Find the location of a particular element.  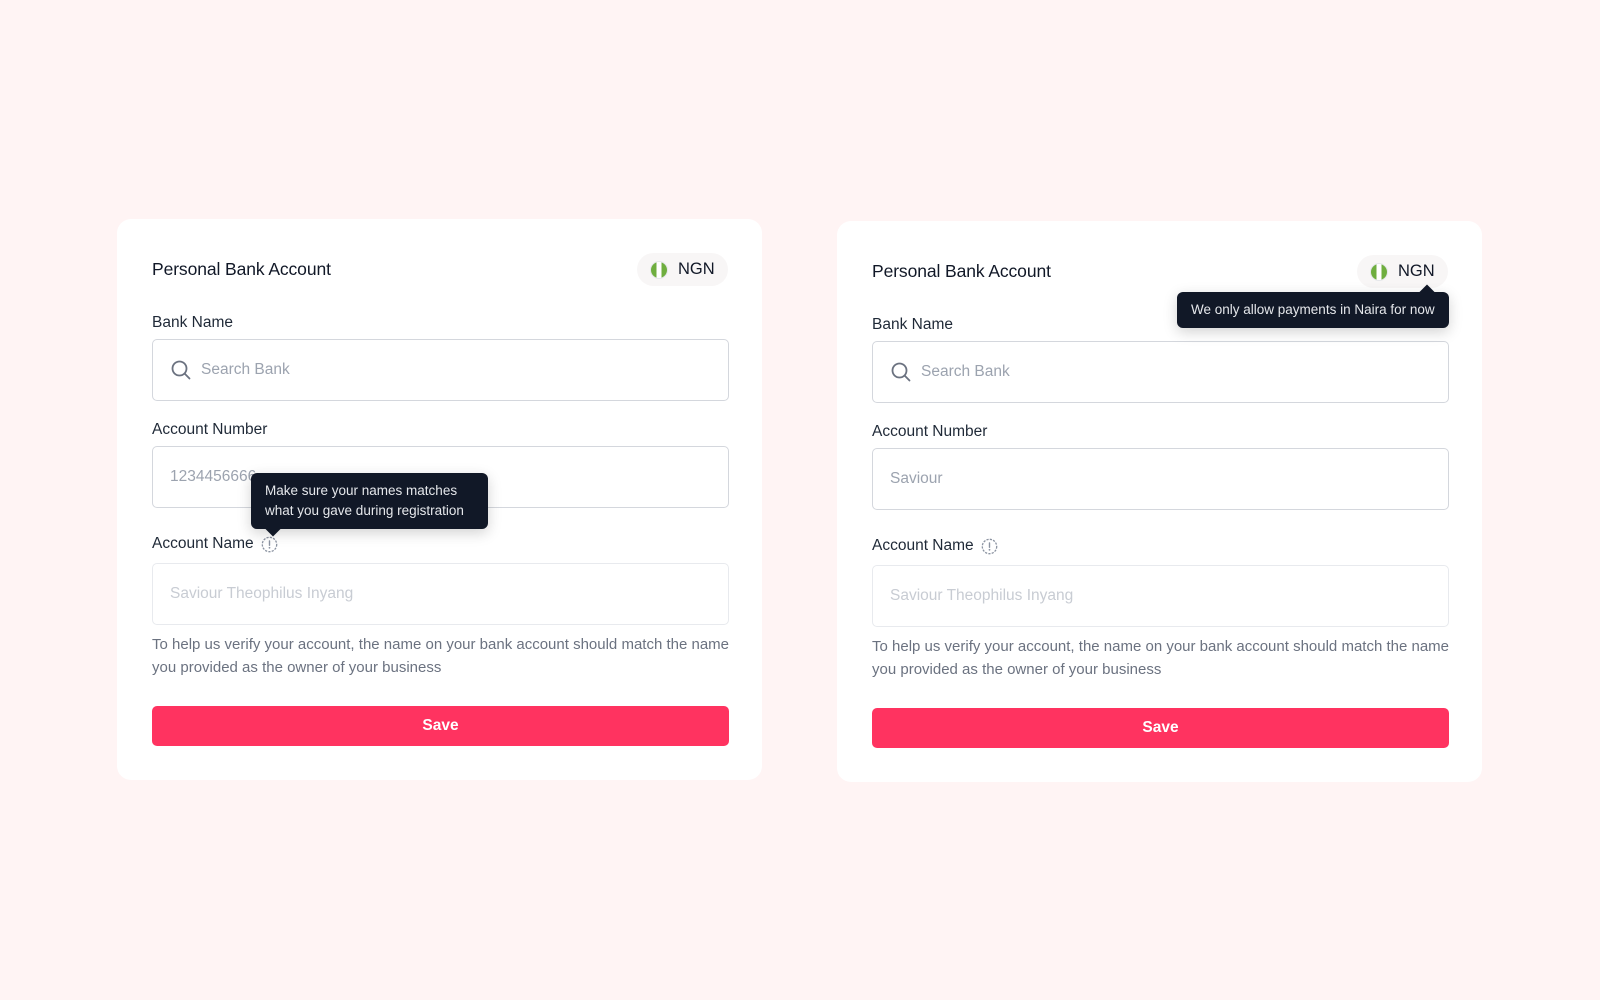

currency-tooltip: We only allow payments in Naira for now is located at coordinates (1313, 310).